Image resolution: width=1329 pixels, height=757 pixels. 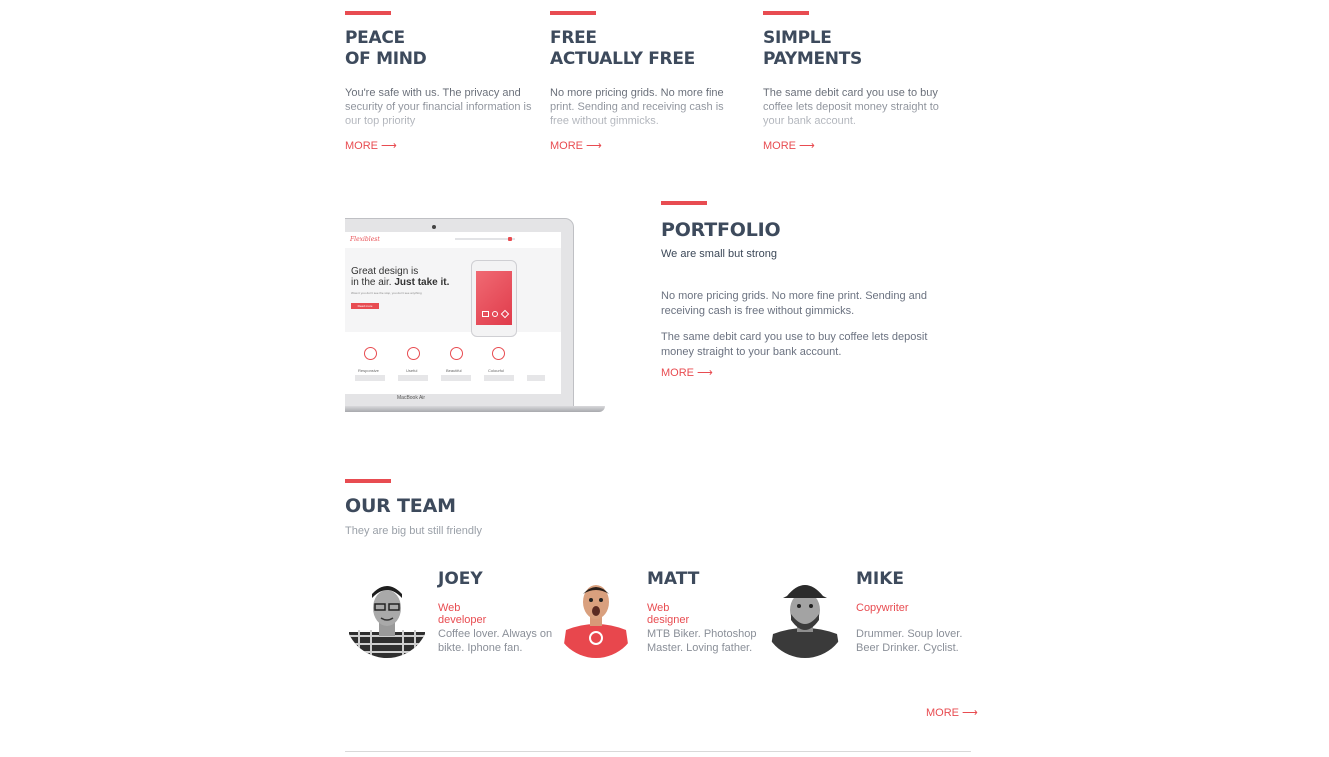 What do you see at coordinates (510, 239) in the screenshot?
I see `screen-nav-icon` at bounding box center [510, 239].